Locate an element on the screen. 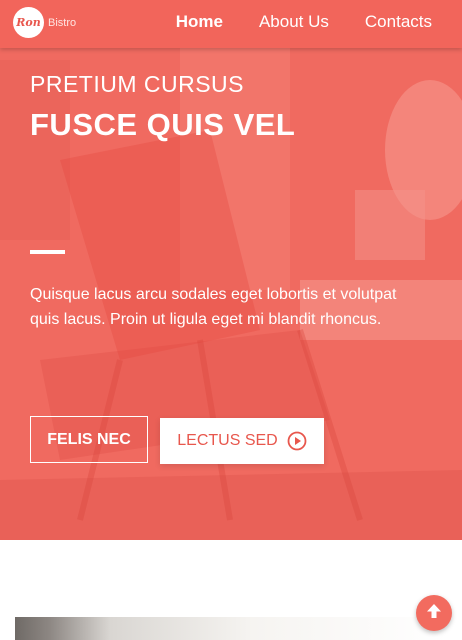 This screenshot has height=640, width=462. logo: Ron Bistro is located at coordinates (44, 22).